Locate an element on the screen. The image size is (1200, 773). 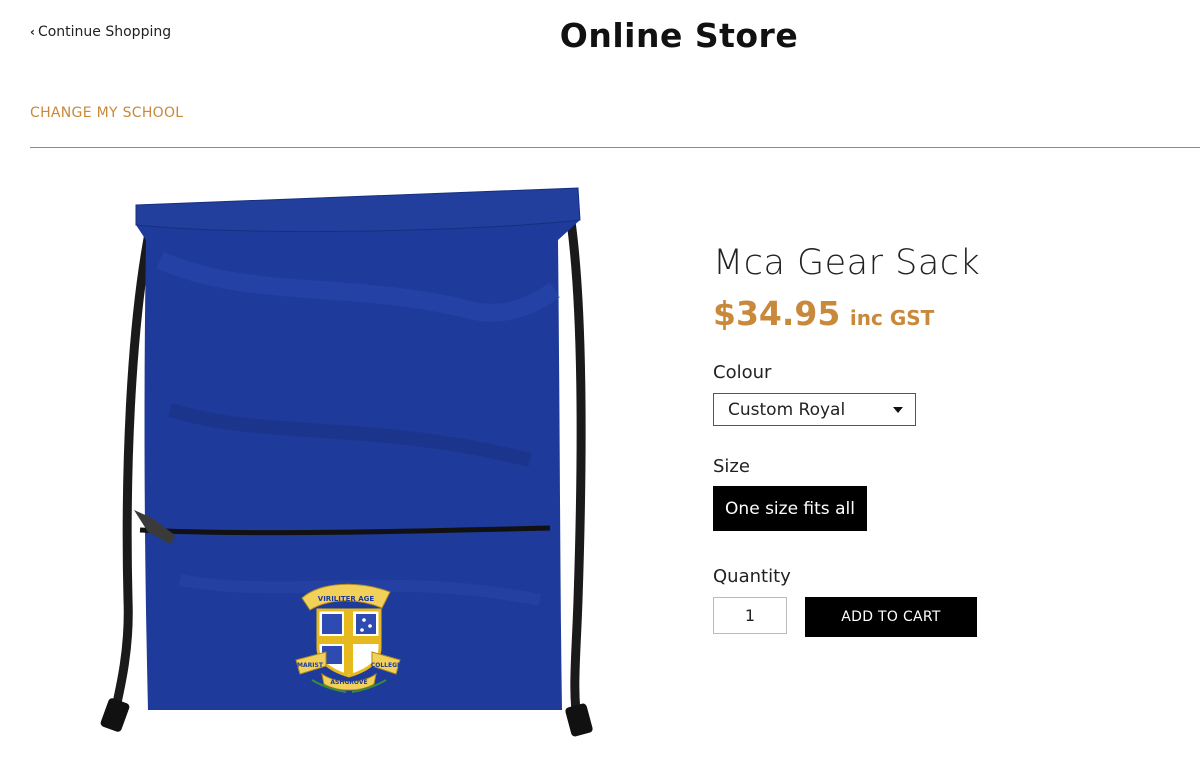
size-option-button: One size fits all is located at coordinates (790, 508).